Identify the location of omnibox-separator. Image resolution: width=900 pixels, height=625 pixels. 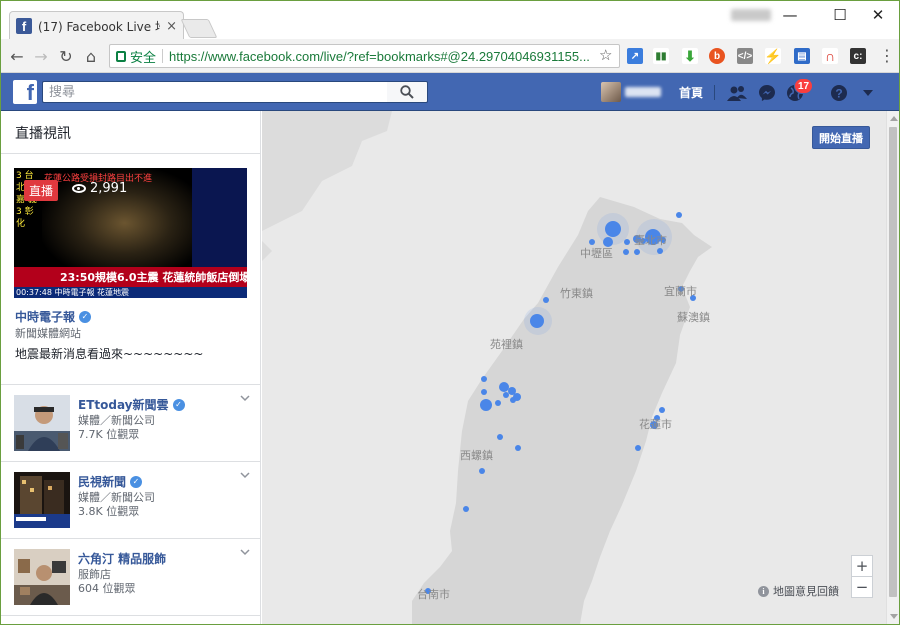
(163, 56).